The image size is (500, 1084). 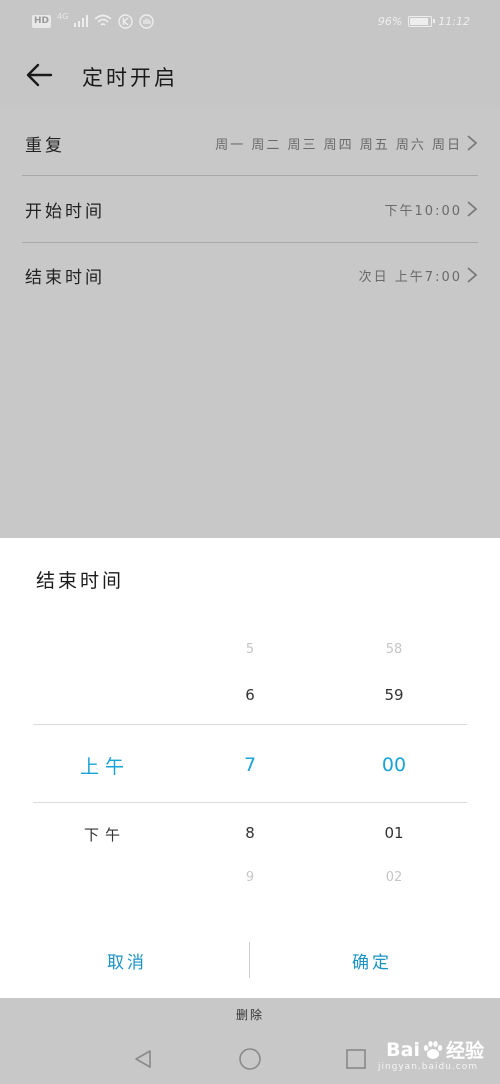 I want to click on setting-value-text: 下午10:00, so click(x=423, y=211).